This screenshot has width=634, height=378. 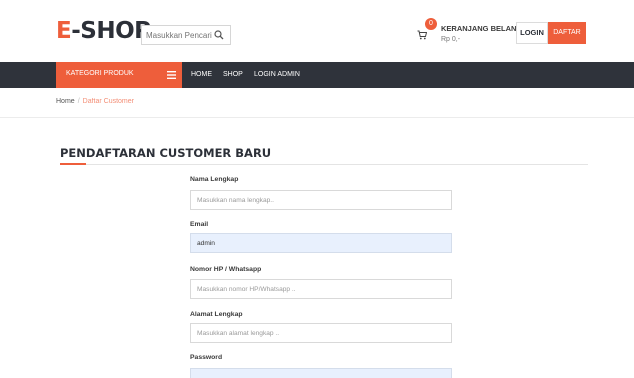 What do you see at coordinates (100, 73) in the screenshot?
I see `category-menu-label: KATEGORI PRODUK` at bounding box center [100, 73].